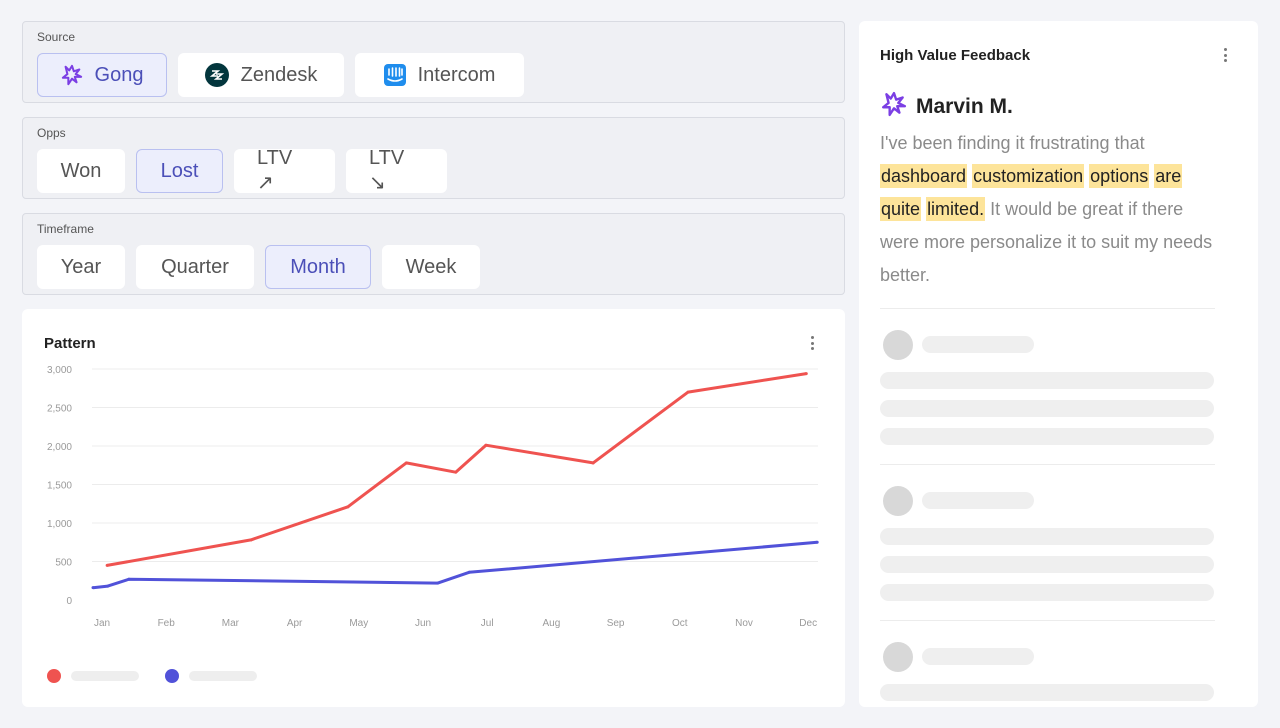 The width and height of the screenshot is (1280, 728). I want to click on source-filter-label: Source, so click(56, 37).